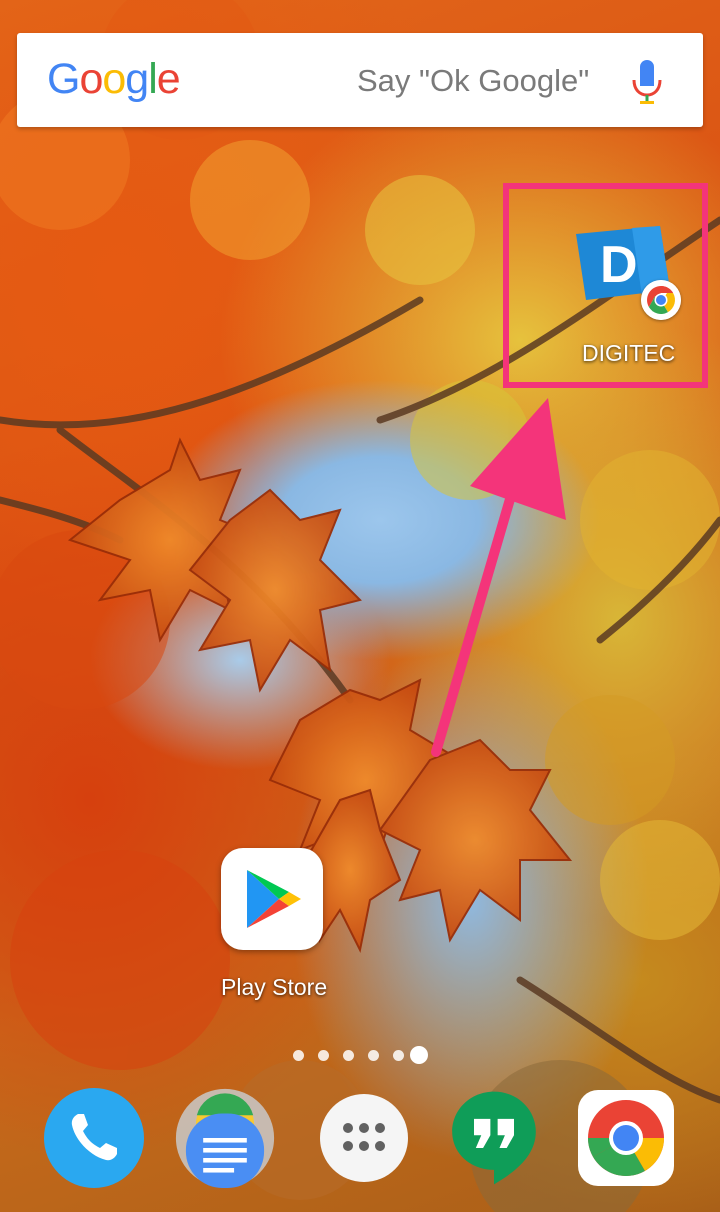 The image size is (720, 1212). Describe the element at coordinates (626, 1138) in the screenshot. I see `chrome-icon` at that location.